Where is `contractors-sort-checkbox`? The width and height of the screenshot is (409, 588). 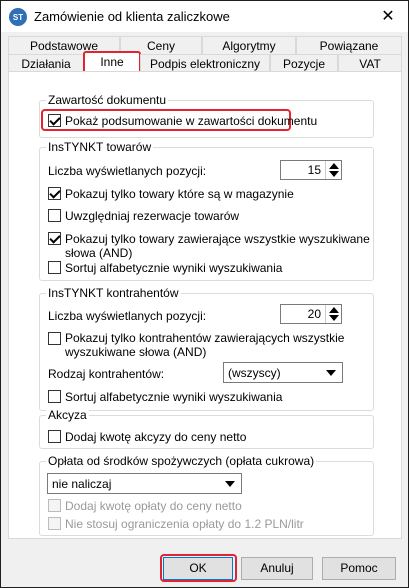 contractors-sort-checkbox is located at coordinates (54, 396).